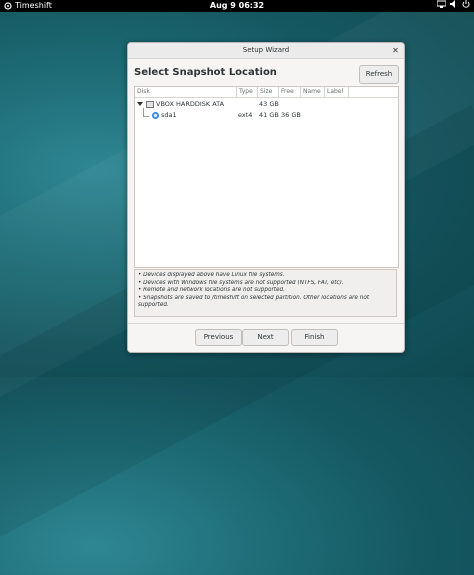 This screenshot has width=474, height=575. What do you see at coordinates (155, 115) in the screenshot?
I see `radio-button` at bounding box center [155, 115].